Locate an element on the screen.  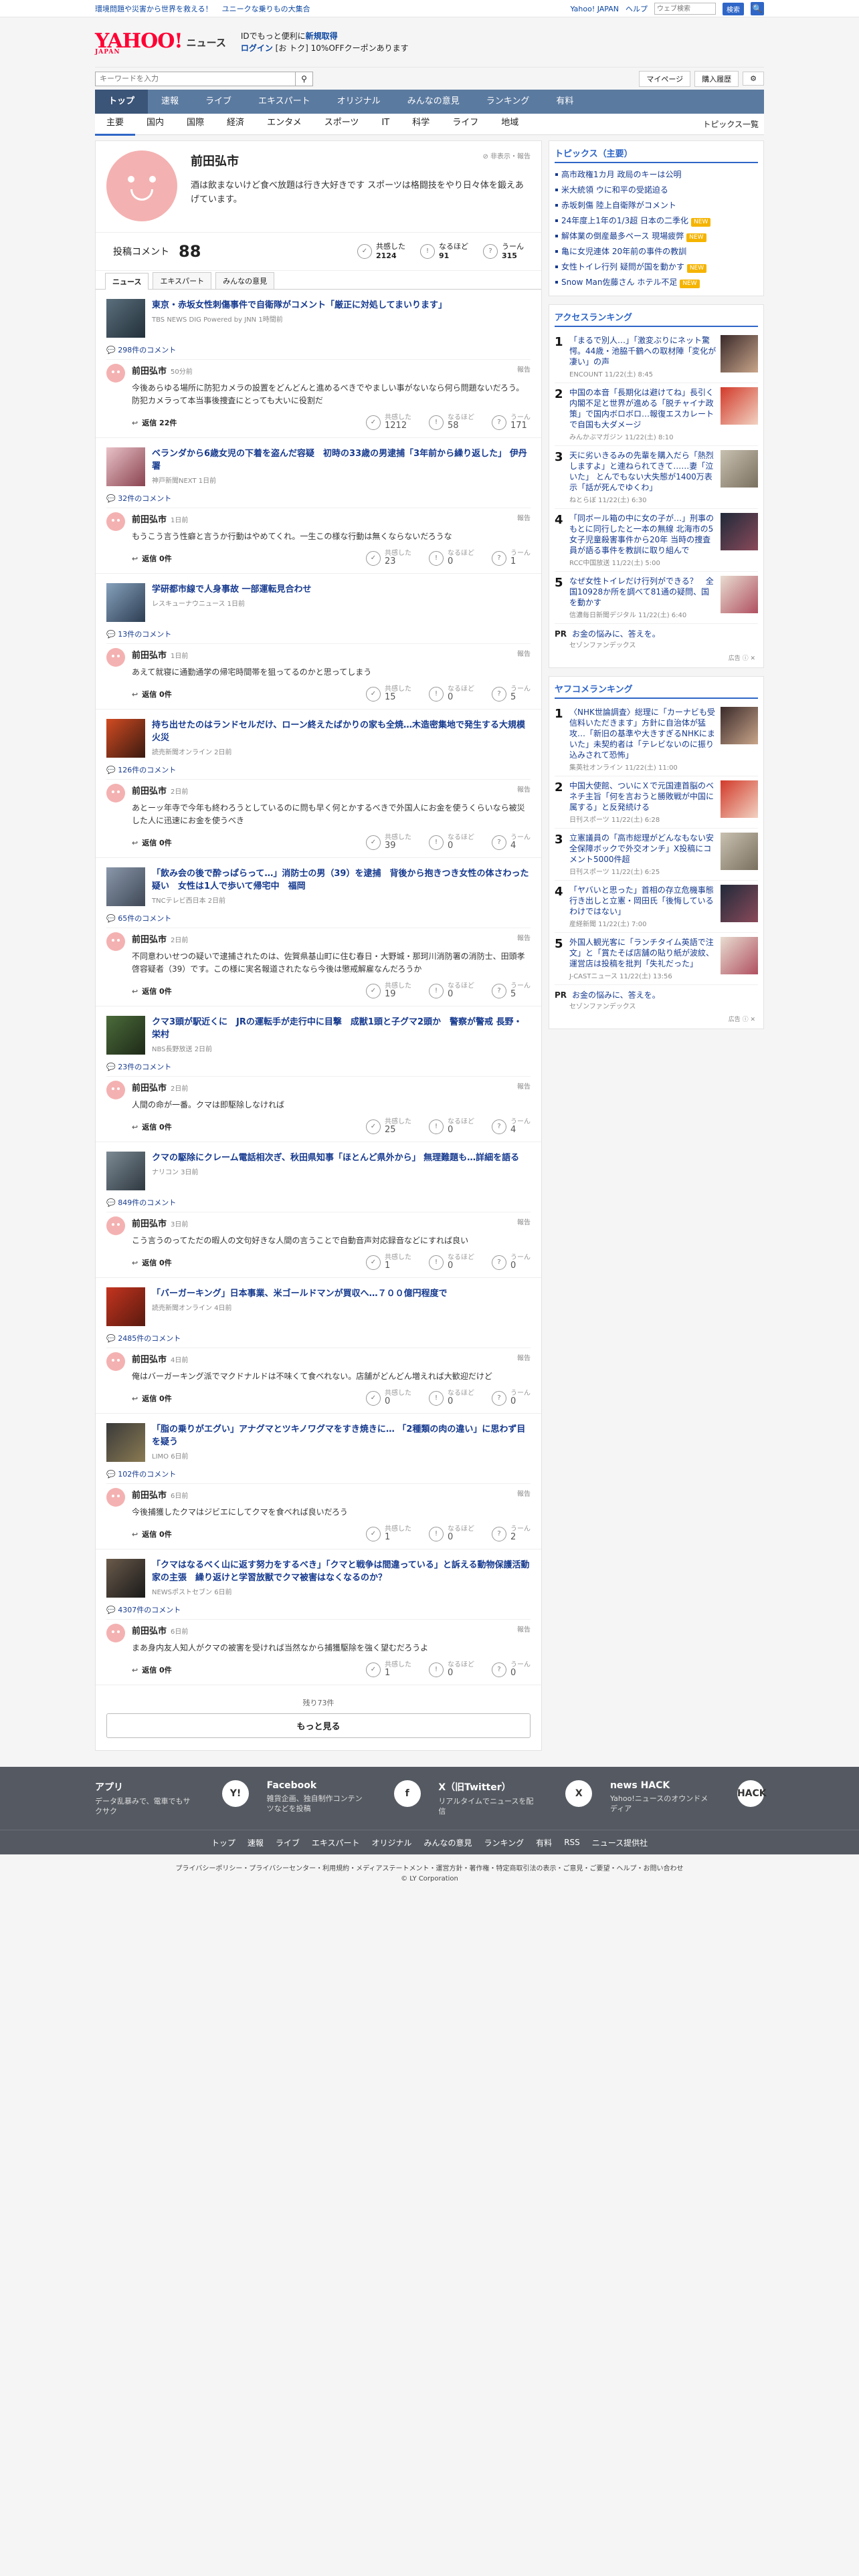
footer-nav-3: エキスパート is located at coordinates (336, 1842).